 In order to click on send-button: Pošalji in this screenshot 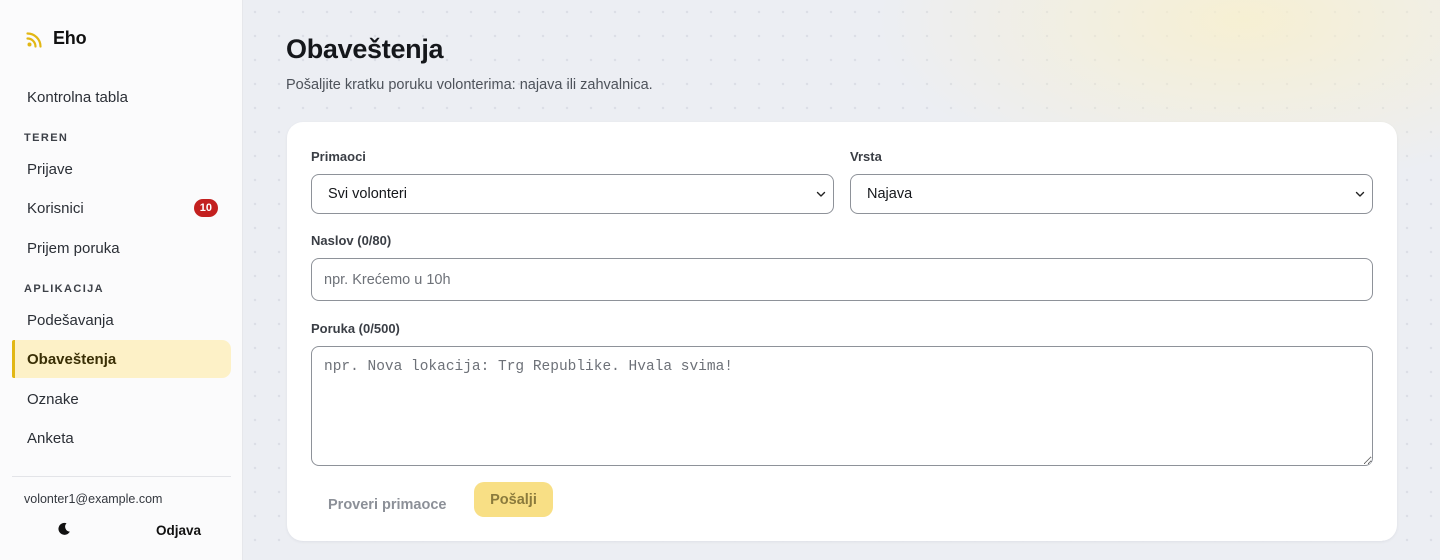, I will do `click(513, 499)`.